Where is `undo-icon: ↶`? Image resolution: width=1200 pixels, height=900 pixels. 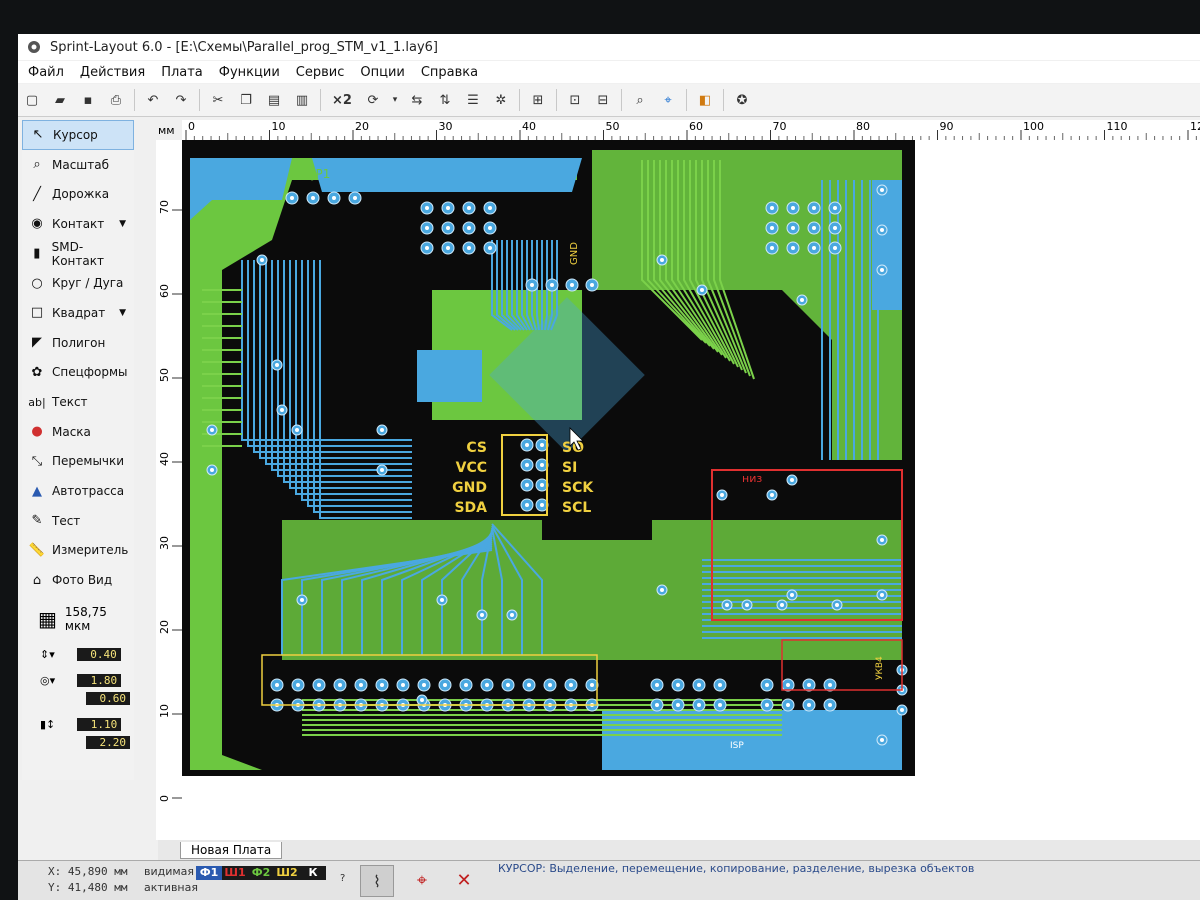 undo-icon: ↶ is located at coordinates (153, 100).